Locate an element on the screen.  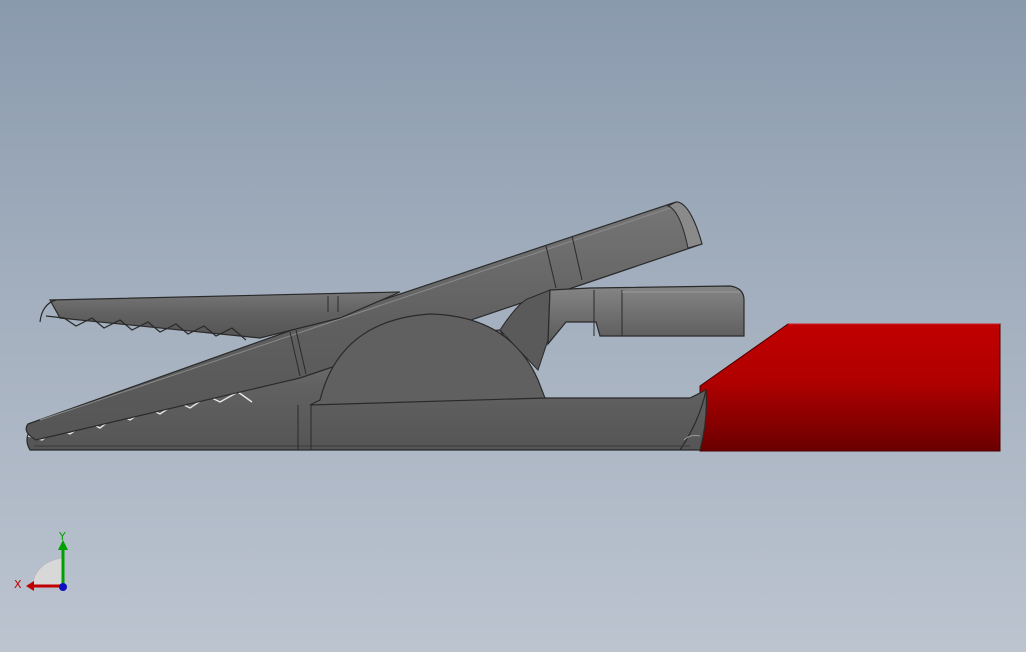
orientation-triad: Y X is located at coordinates (44, 563).